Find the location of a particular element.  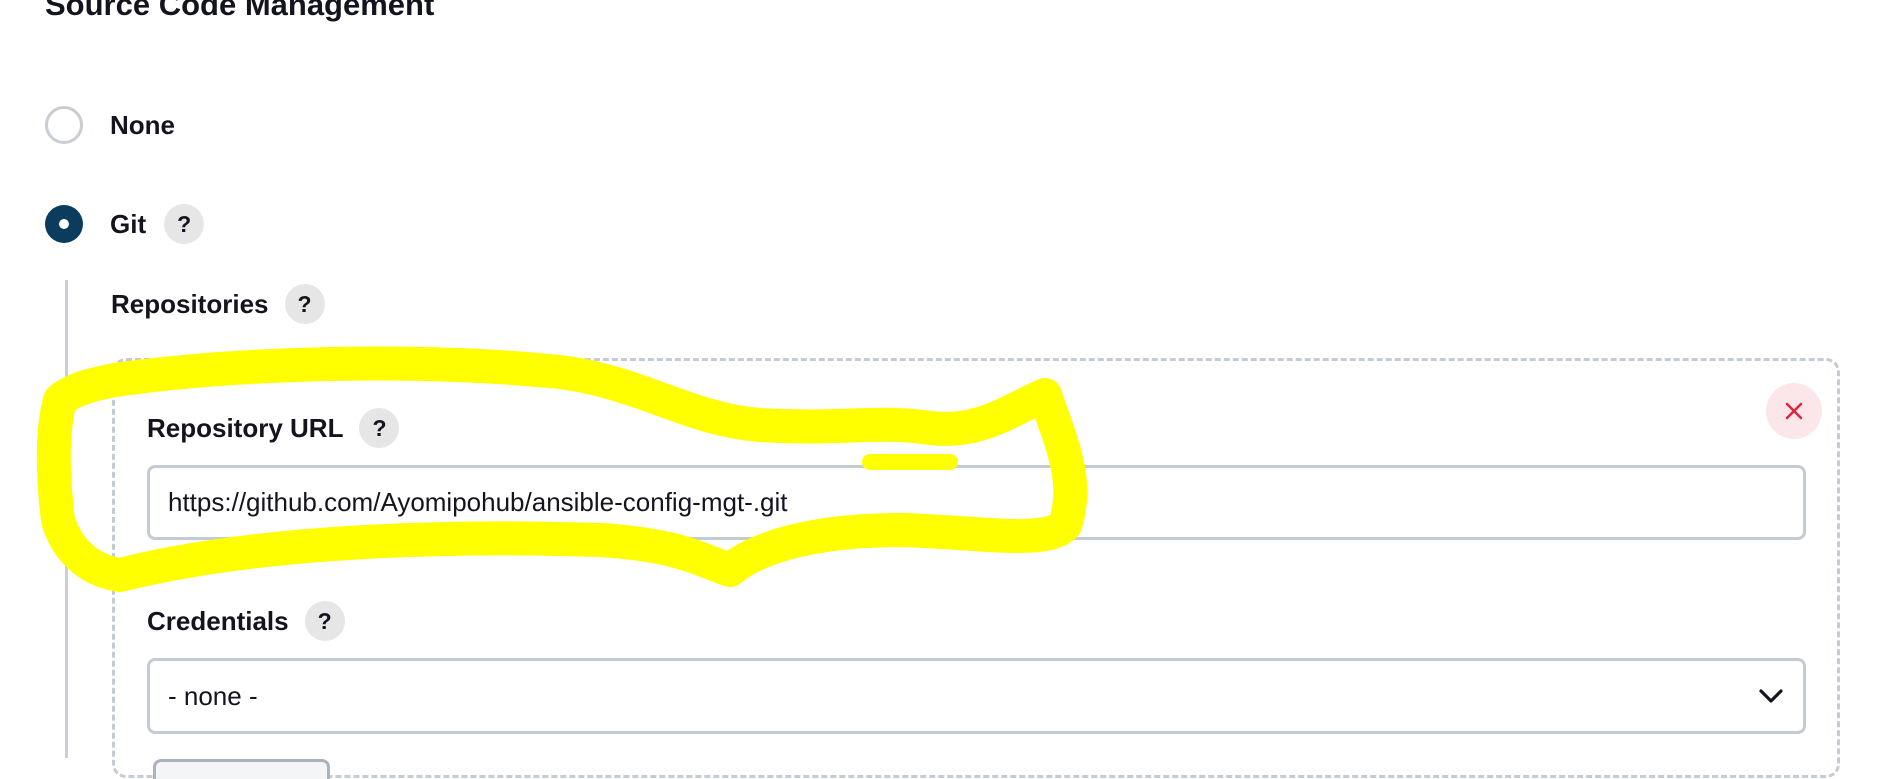

radio-git is located at coordinates (64, 224).